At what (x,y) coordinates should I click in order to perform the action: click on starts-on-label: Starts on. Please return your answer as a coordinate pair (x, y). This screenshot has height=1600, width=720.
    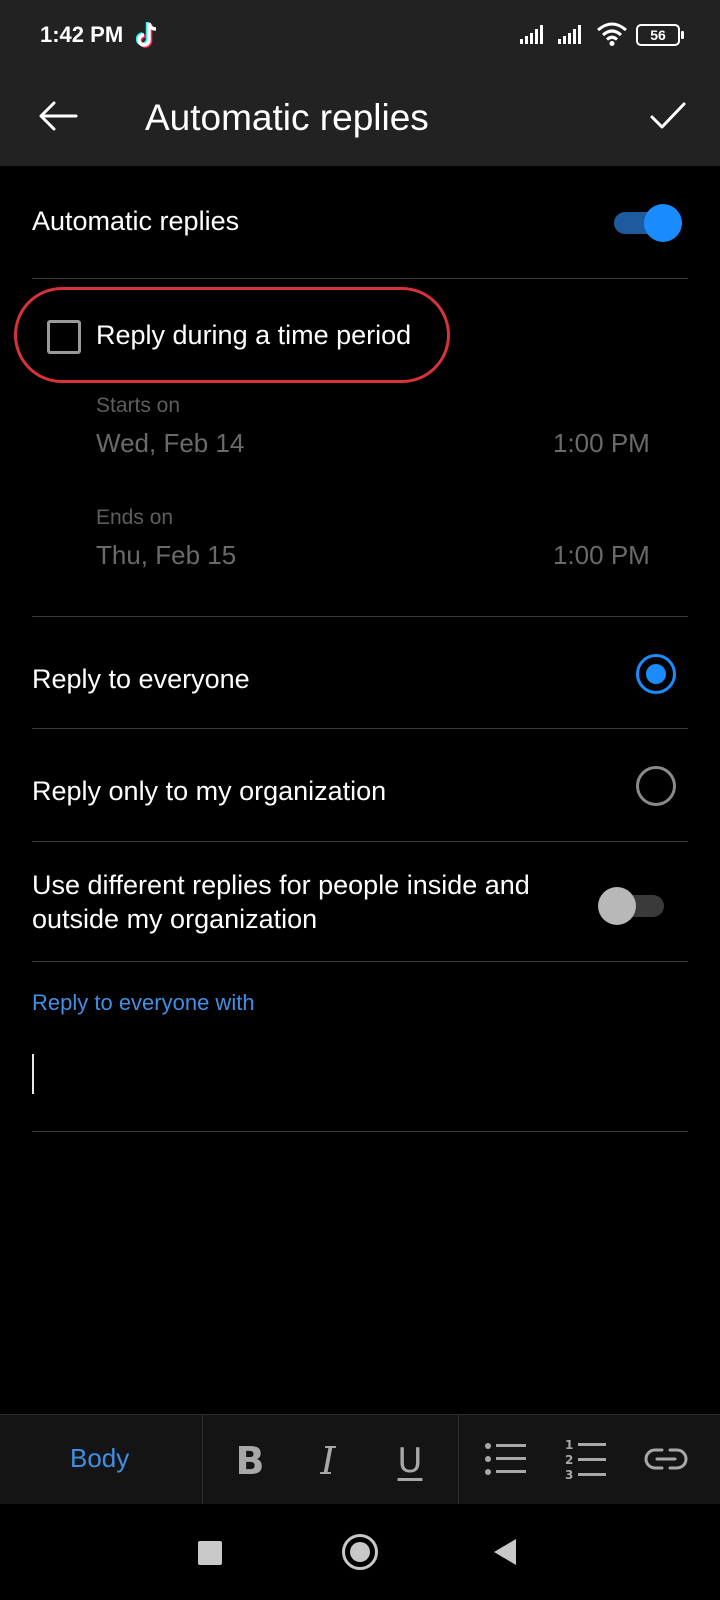
    Looking at the image, I should click on (138, 405).